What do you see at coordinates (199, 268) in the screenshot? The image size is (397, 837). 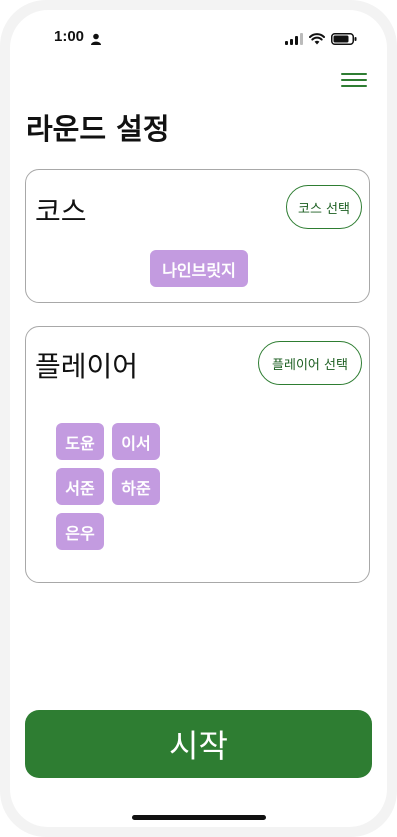 I see `selected-course-chip: 나인브릿지` at bounding box center [199, 268].